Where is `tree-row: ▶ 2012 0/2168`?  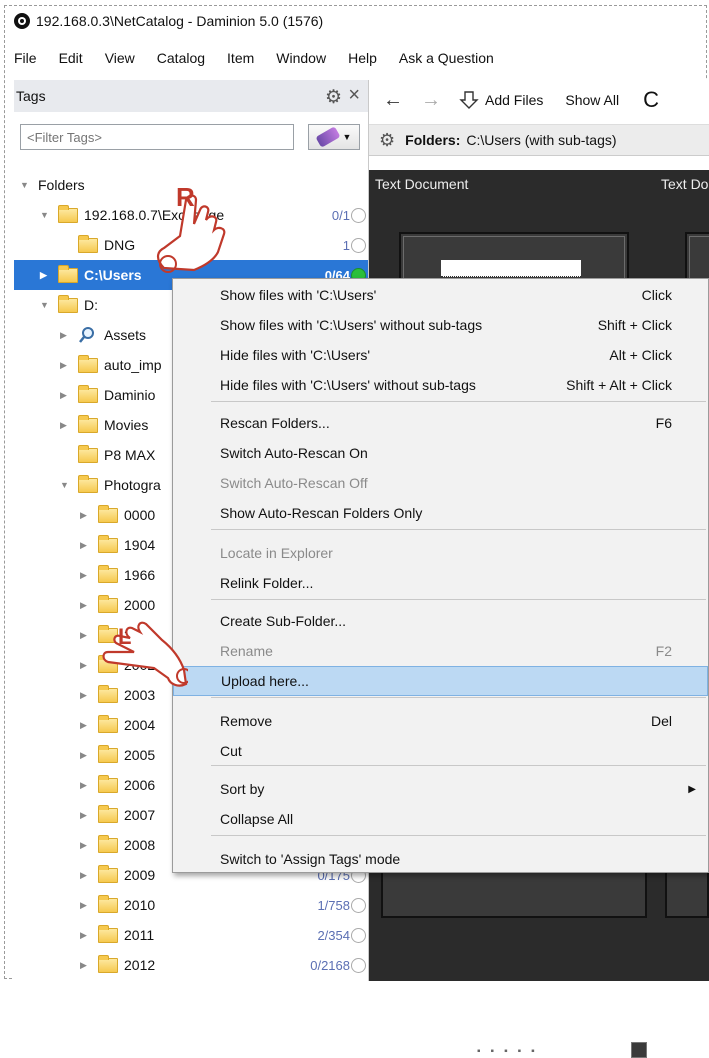 tree-row: ▶ 2012 0/2168 is located at coordinates (191, 965).